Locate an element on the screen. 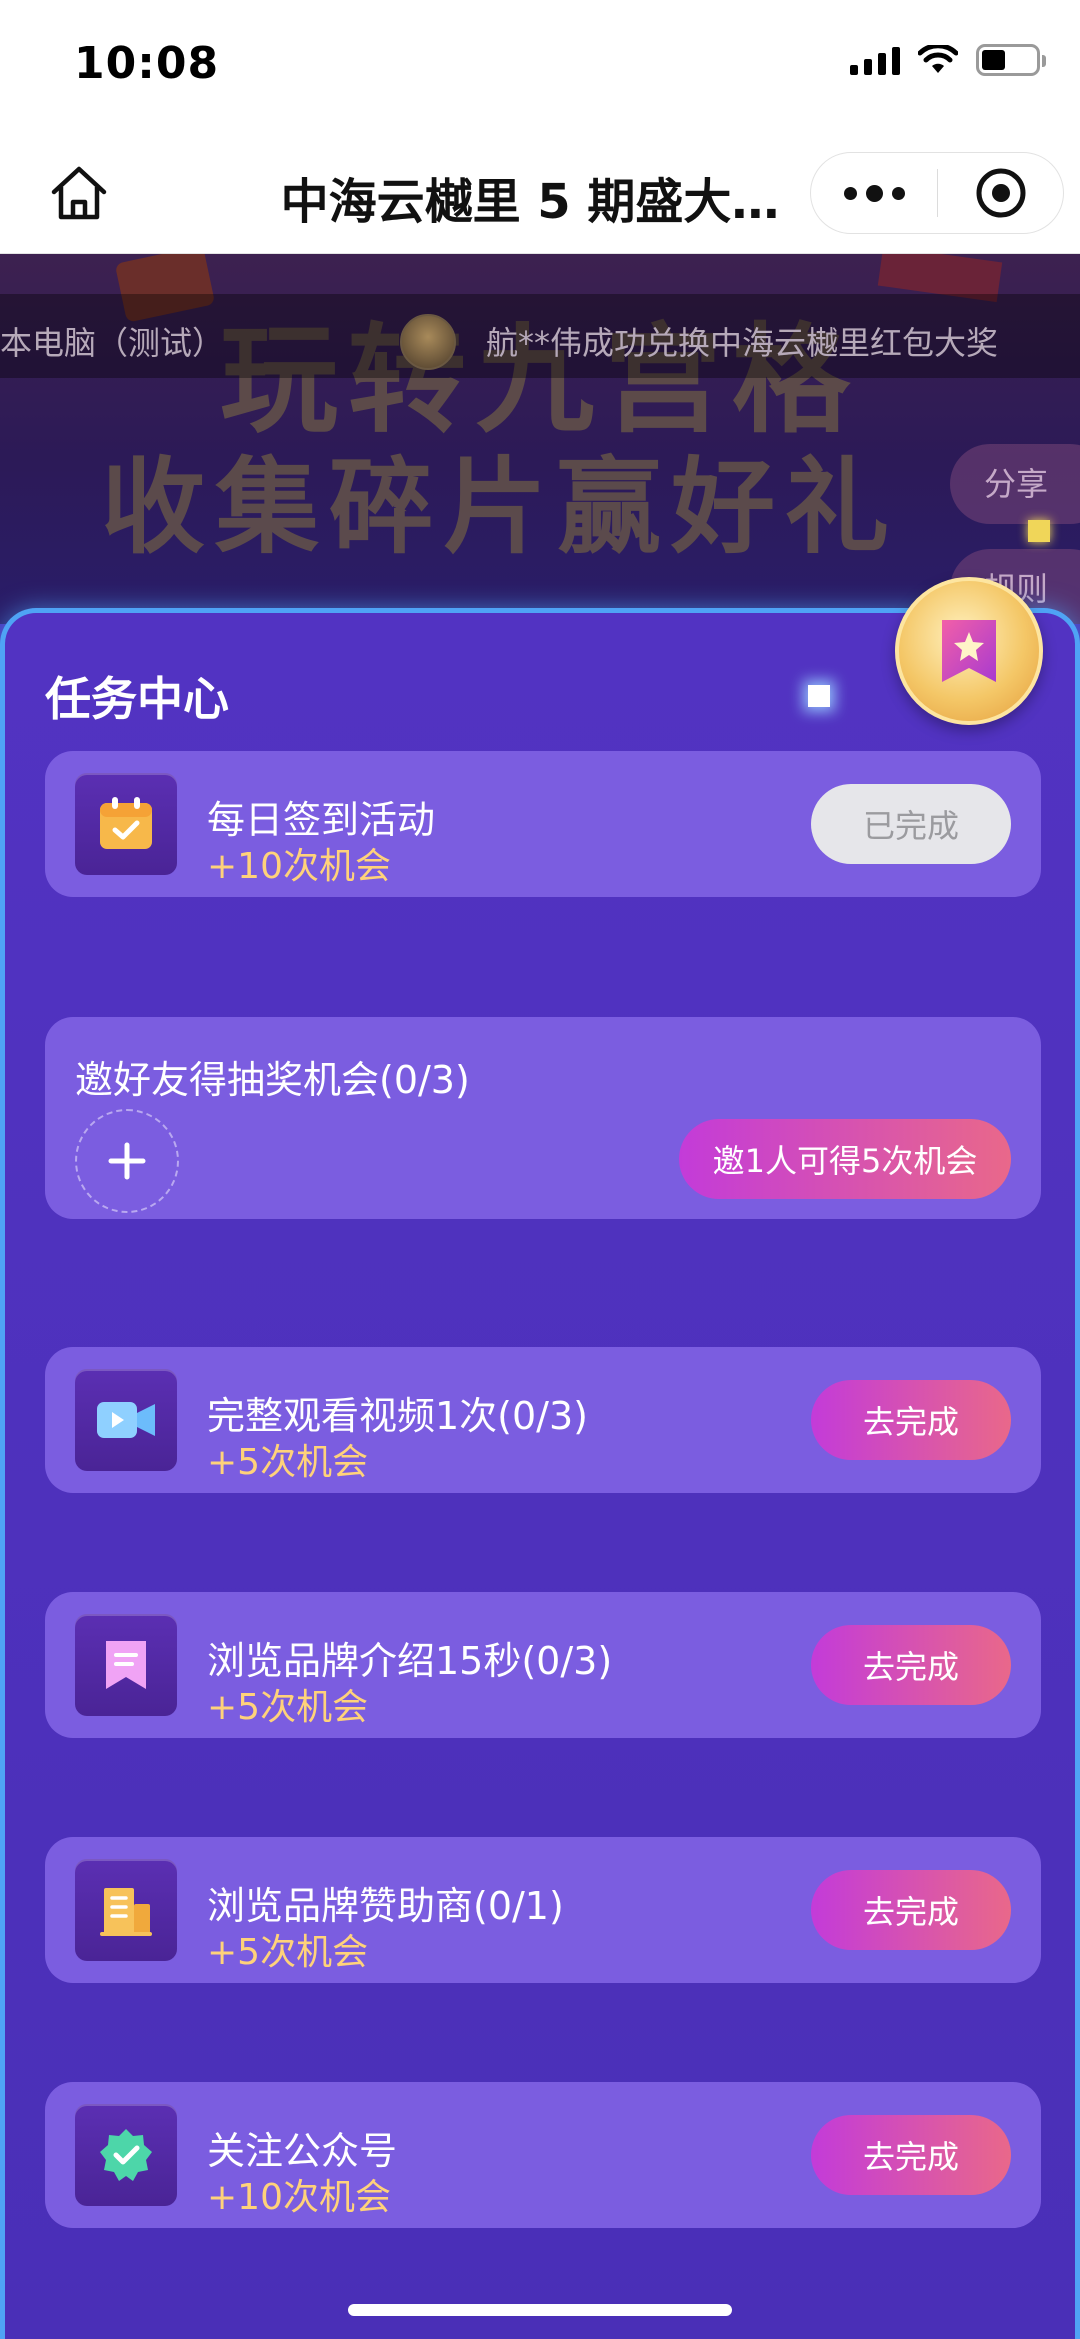 The image size is (1080, 2339). task-card-checkin: 每日签到活动 +10次机会 已完成 is located at coordinates (543, 824).